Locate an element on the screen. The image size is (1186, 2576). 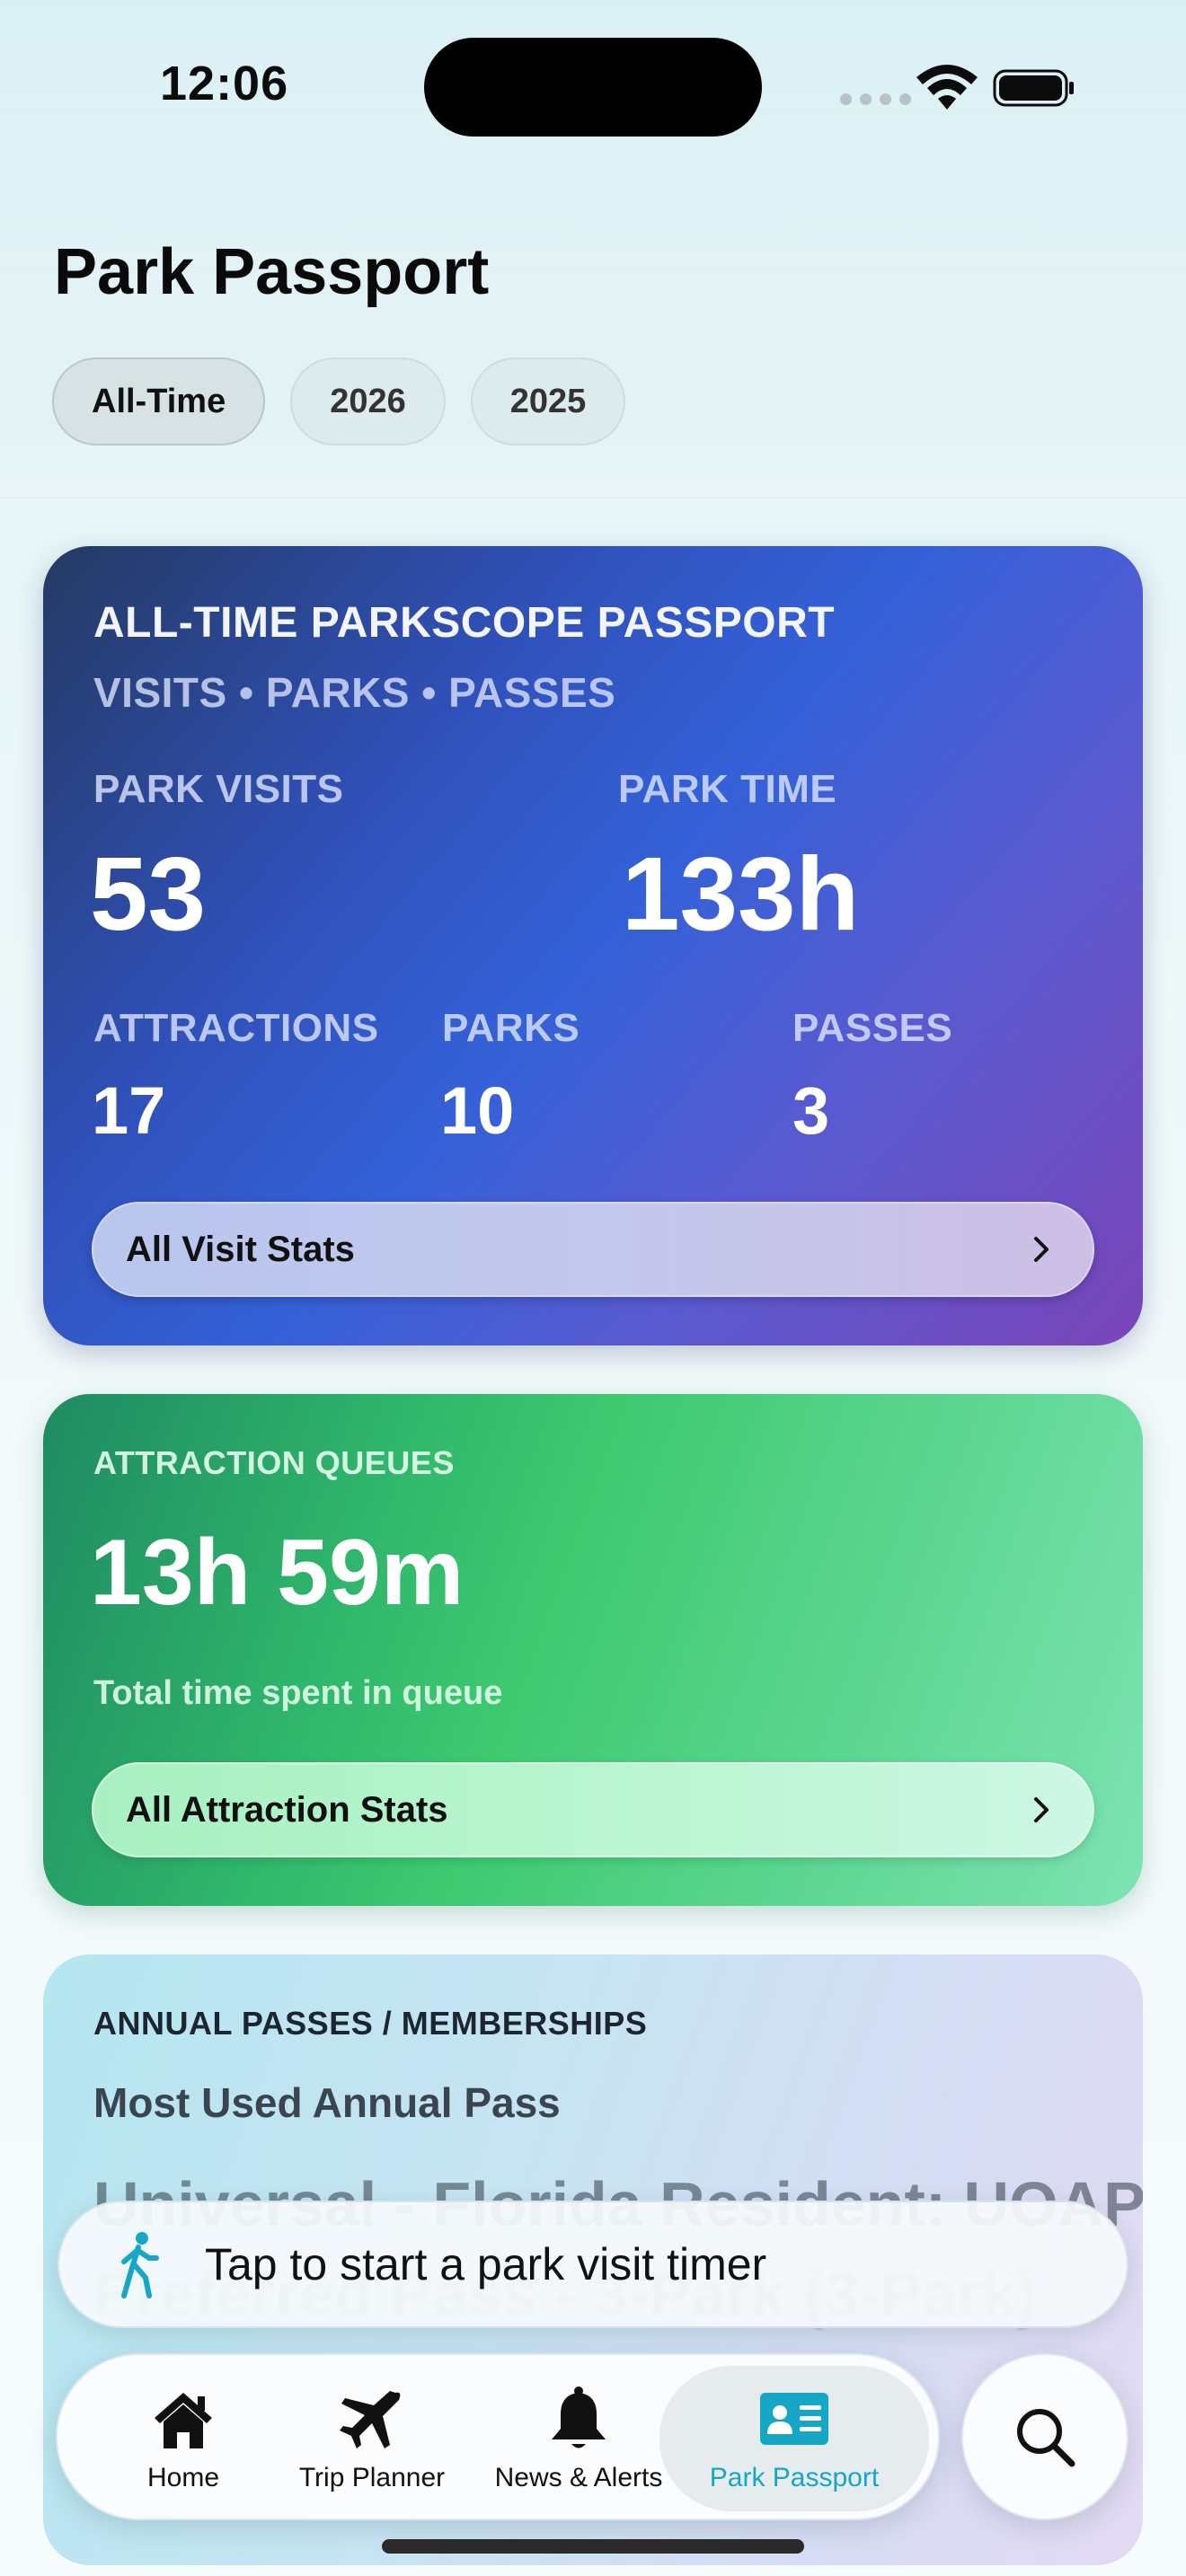
queue-time-value: 13h 59m is located at coordinates (277, 1573).